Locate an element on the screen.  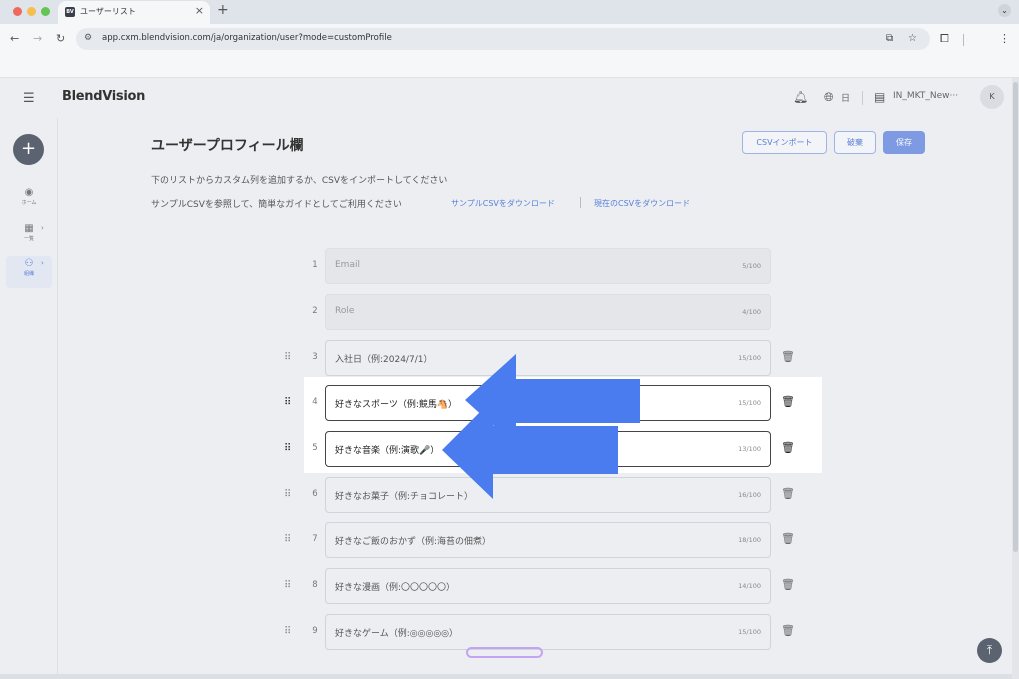
row-number: 4 is located at coordinates (315, 402).